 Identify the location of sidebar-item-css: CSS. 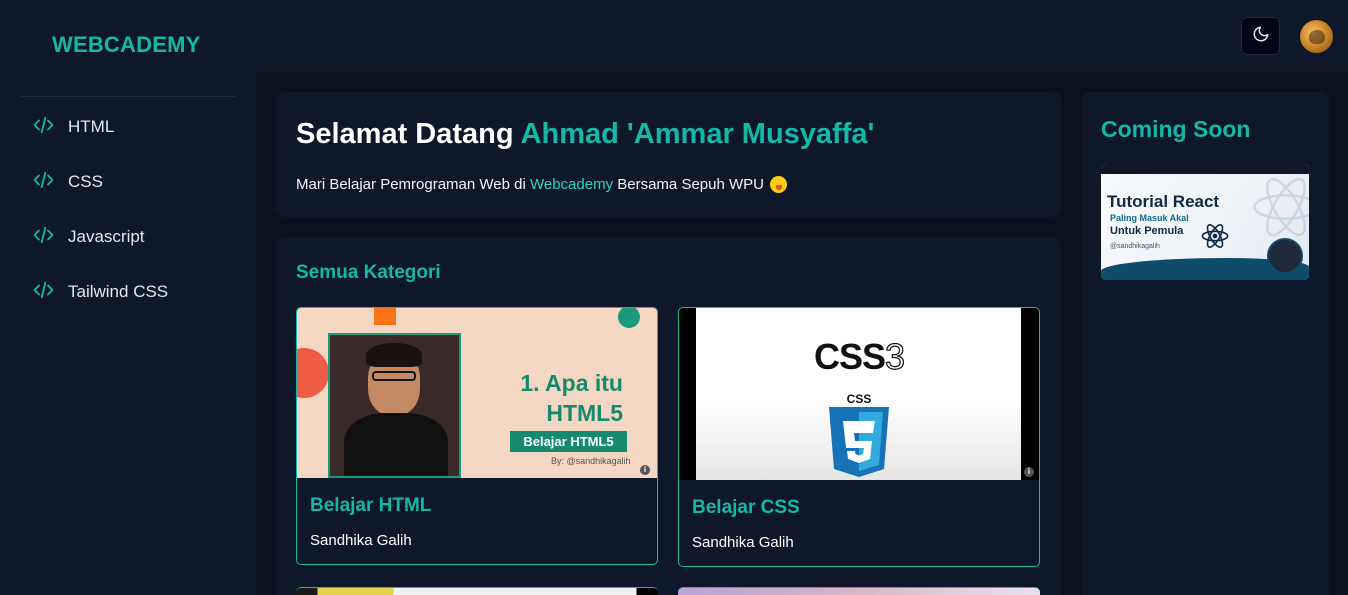
(67, 182).